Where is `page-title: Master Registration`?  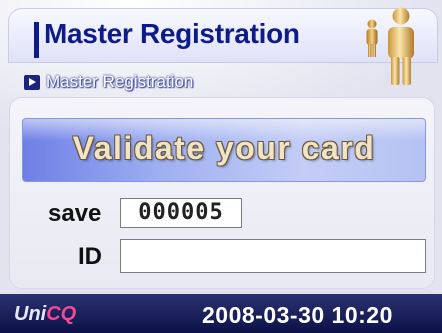 page-title: Master Registration is located at coordinates (172, 33).